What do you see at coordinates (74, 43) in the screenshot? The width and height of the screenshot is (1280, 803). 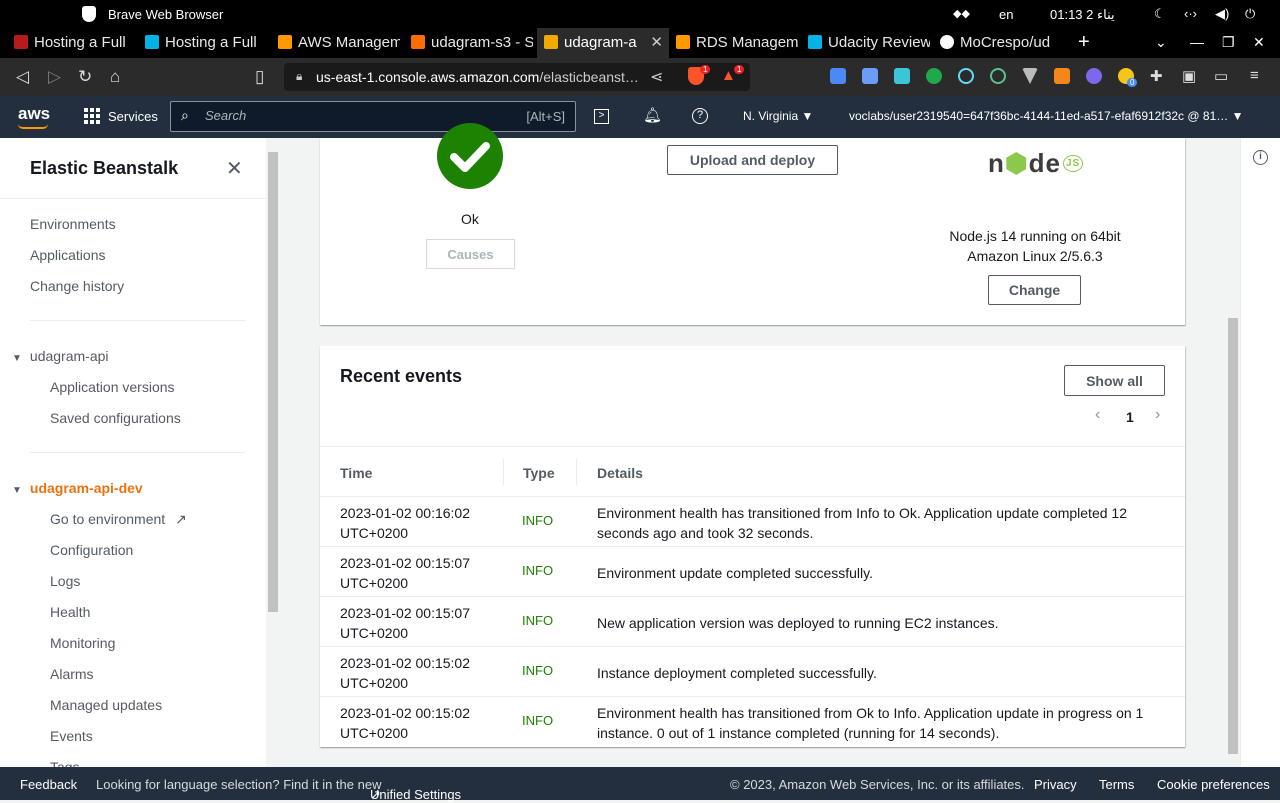 I see `tab-hosting-1: Hosting a Full` at bounding box center [74, 43].